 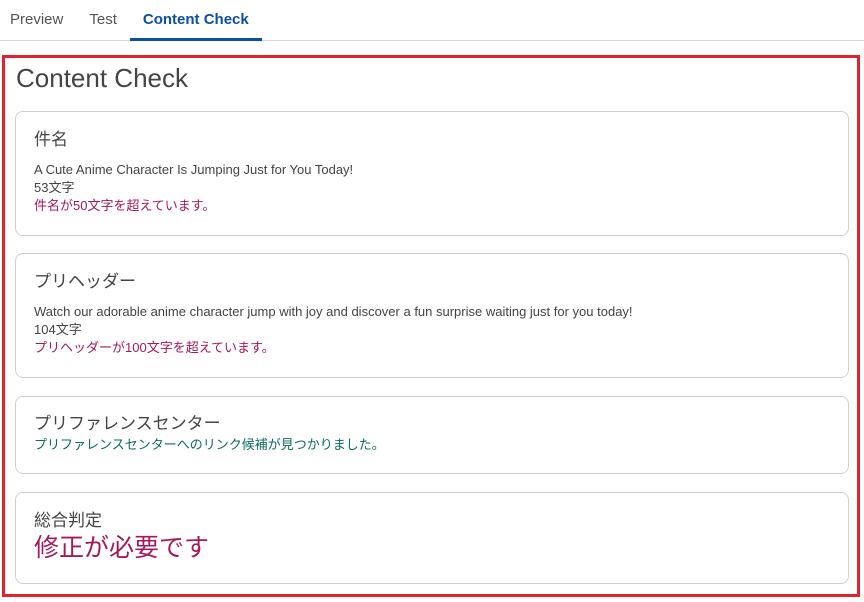 What do you see at coordinates (432, 435) in the screenshot?
I see `preference-center-card: プリファレンスセンター プリファレンスセンターへのリンク候補が見つかりました。` at bounding box center [432, 435].